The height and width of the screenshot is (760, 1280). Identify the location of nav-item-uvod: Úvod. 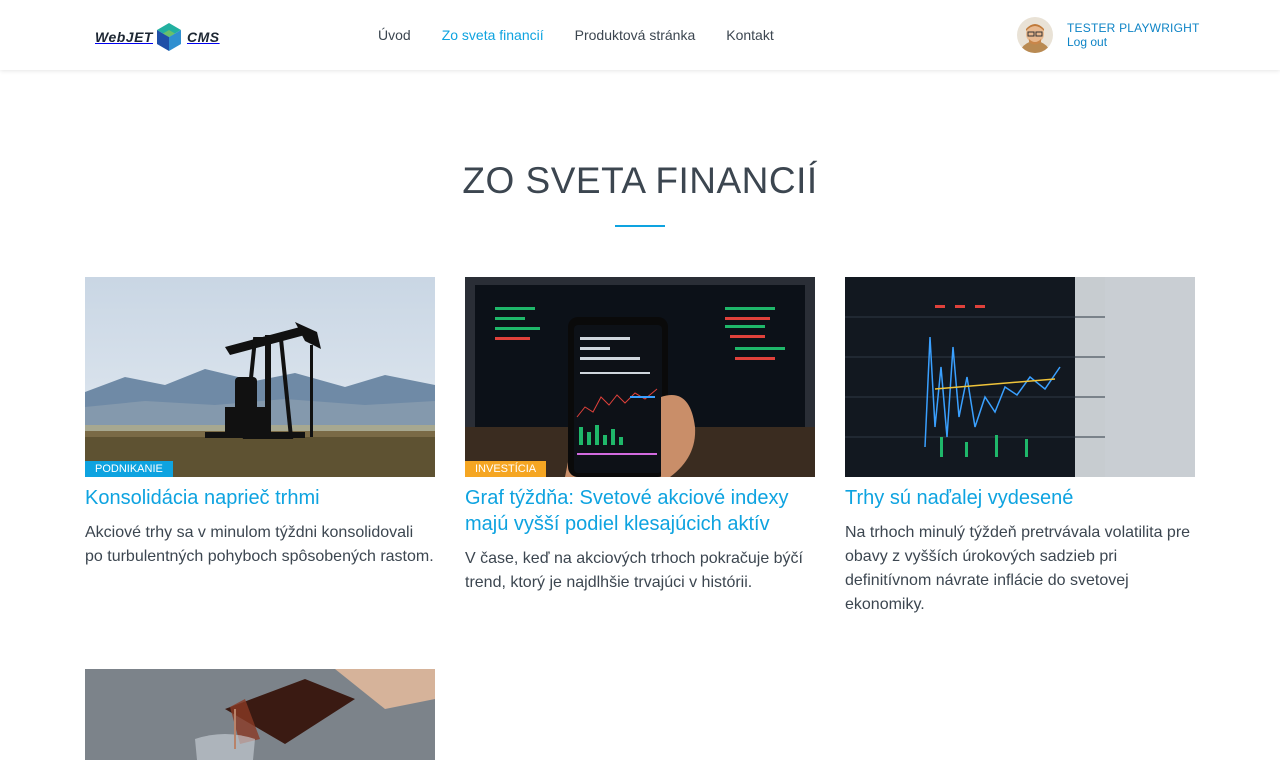
(394, 35).